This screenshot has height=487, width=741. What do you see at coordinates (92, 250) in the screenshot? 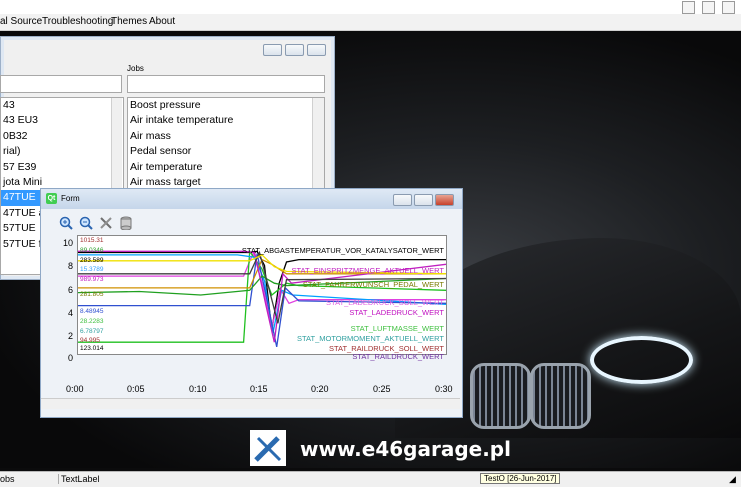
I see `value-label: 89.0346` at bounding box center [92, 250].